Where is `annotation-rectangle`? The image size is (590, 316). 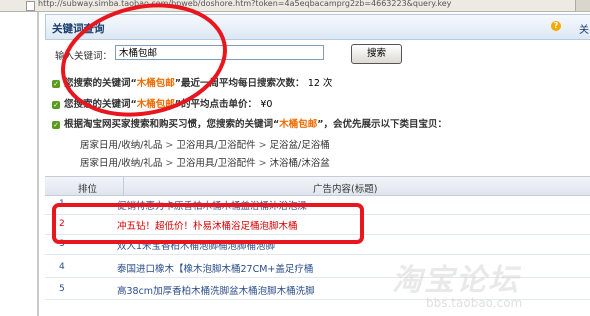
annotation-rectangle is located at coordinates (208, 223).